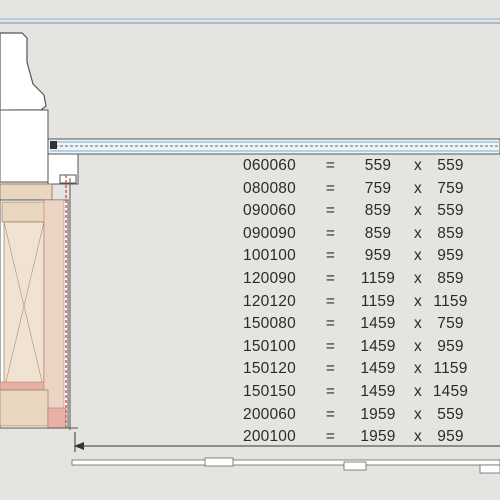  I want to click on size-code: 120090, so click(269, 278).